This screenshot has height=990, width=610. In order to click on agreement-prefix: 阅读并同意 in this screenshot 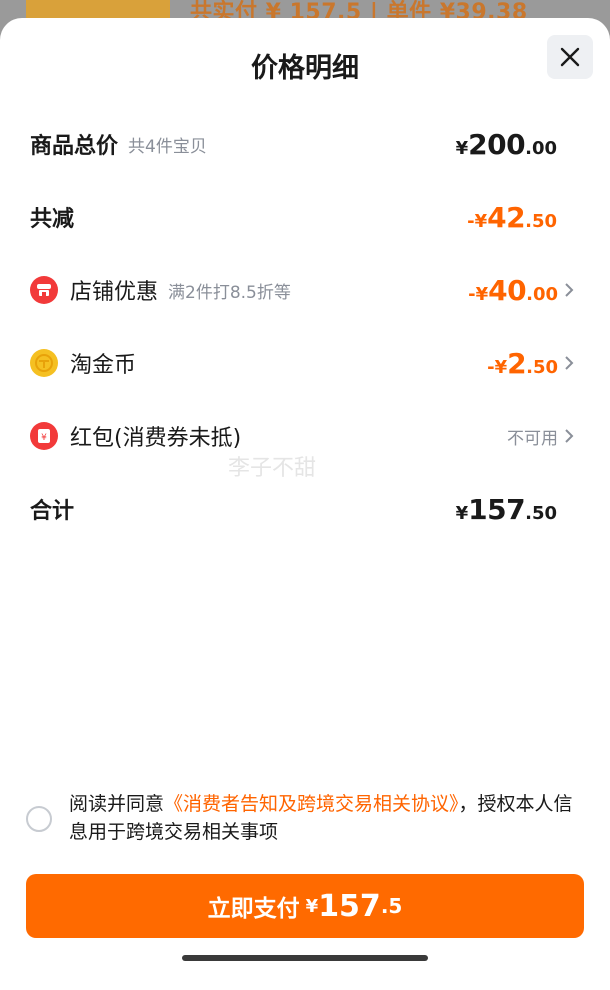, I will do `click(117, 804)`.